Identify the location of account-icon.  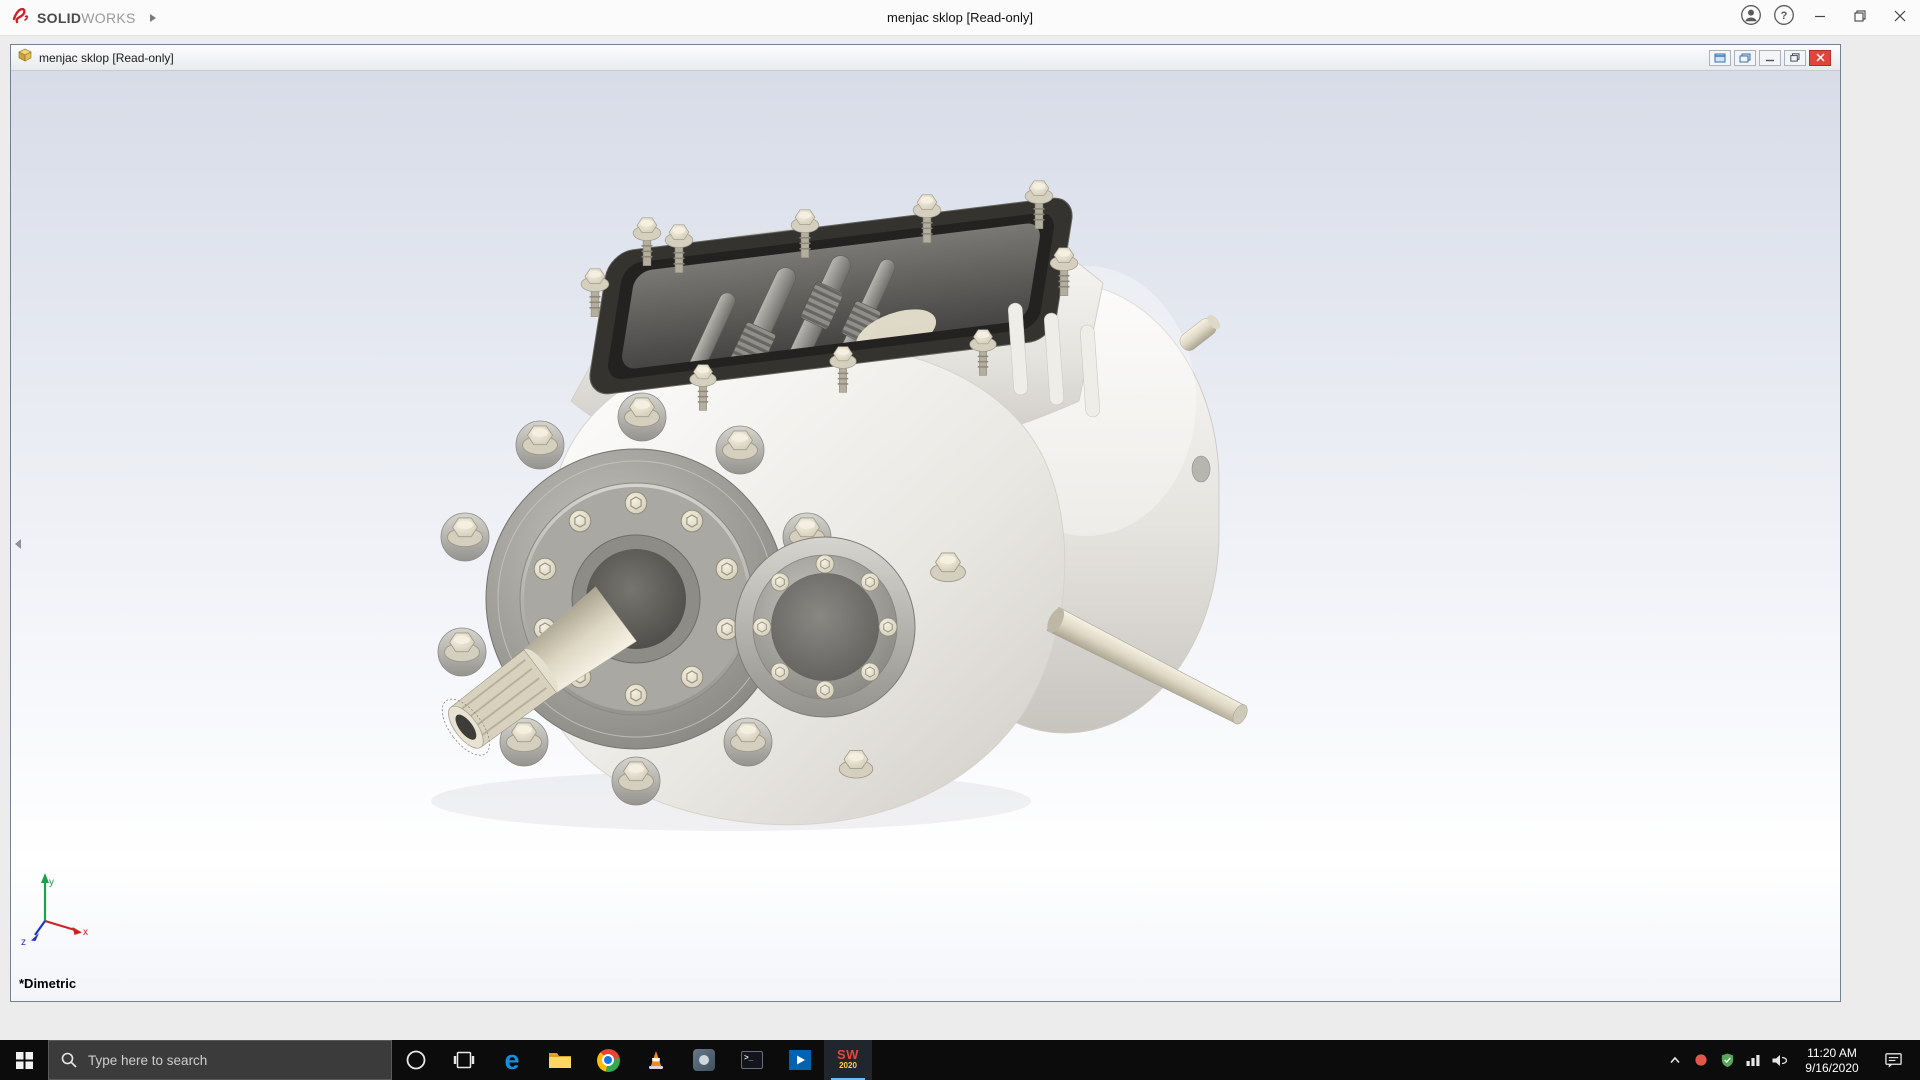
(1751, 17).